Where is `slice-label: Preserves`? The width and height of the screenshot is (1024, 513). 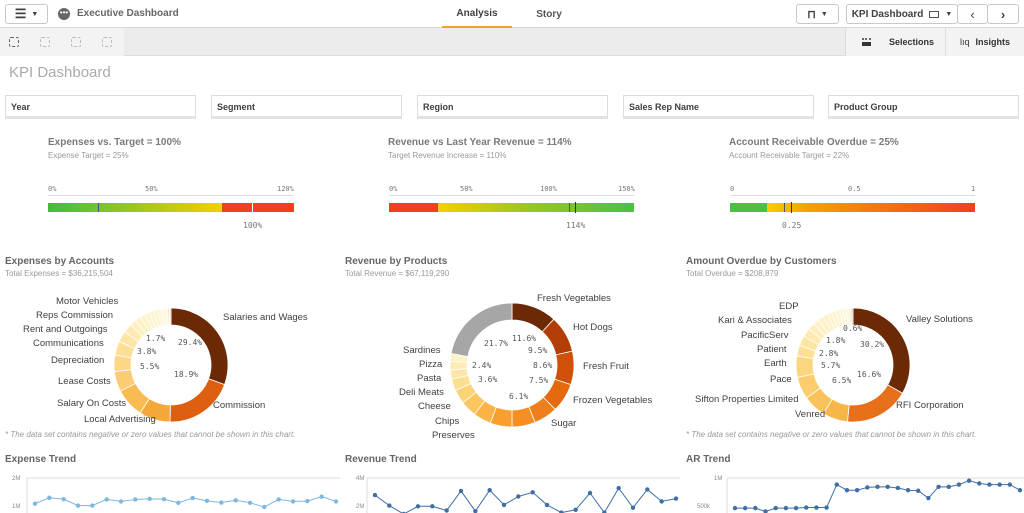 slice-label: Preserves is located at coordinates (453, 435).